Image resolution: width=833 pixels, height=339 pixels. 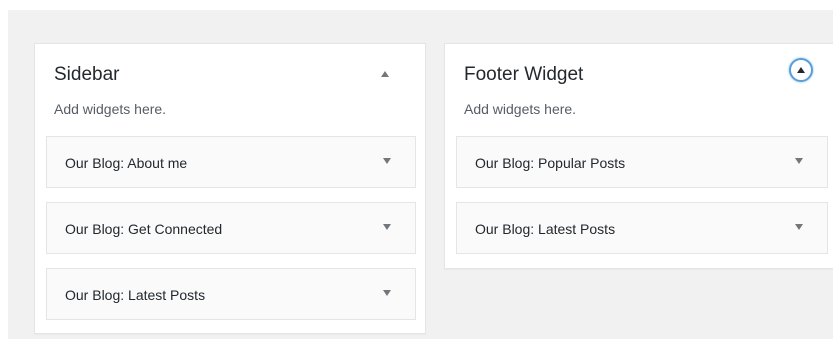 I want to click on widget-item: Our Blog: Get Connected, so click(x=231, y=228).